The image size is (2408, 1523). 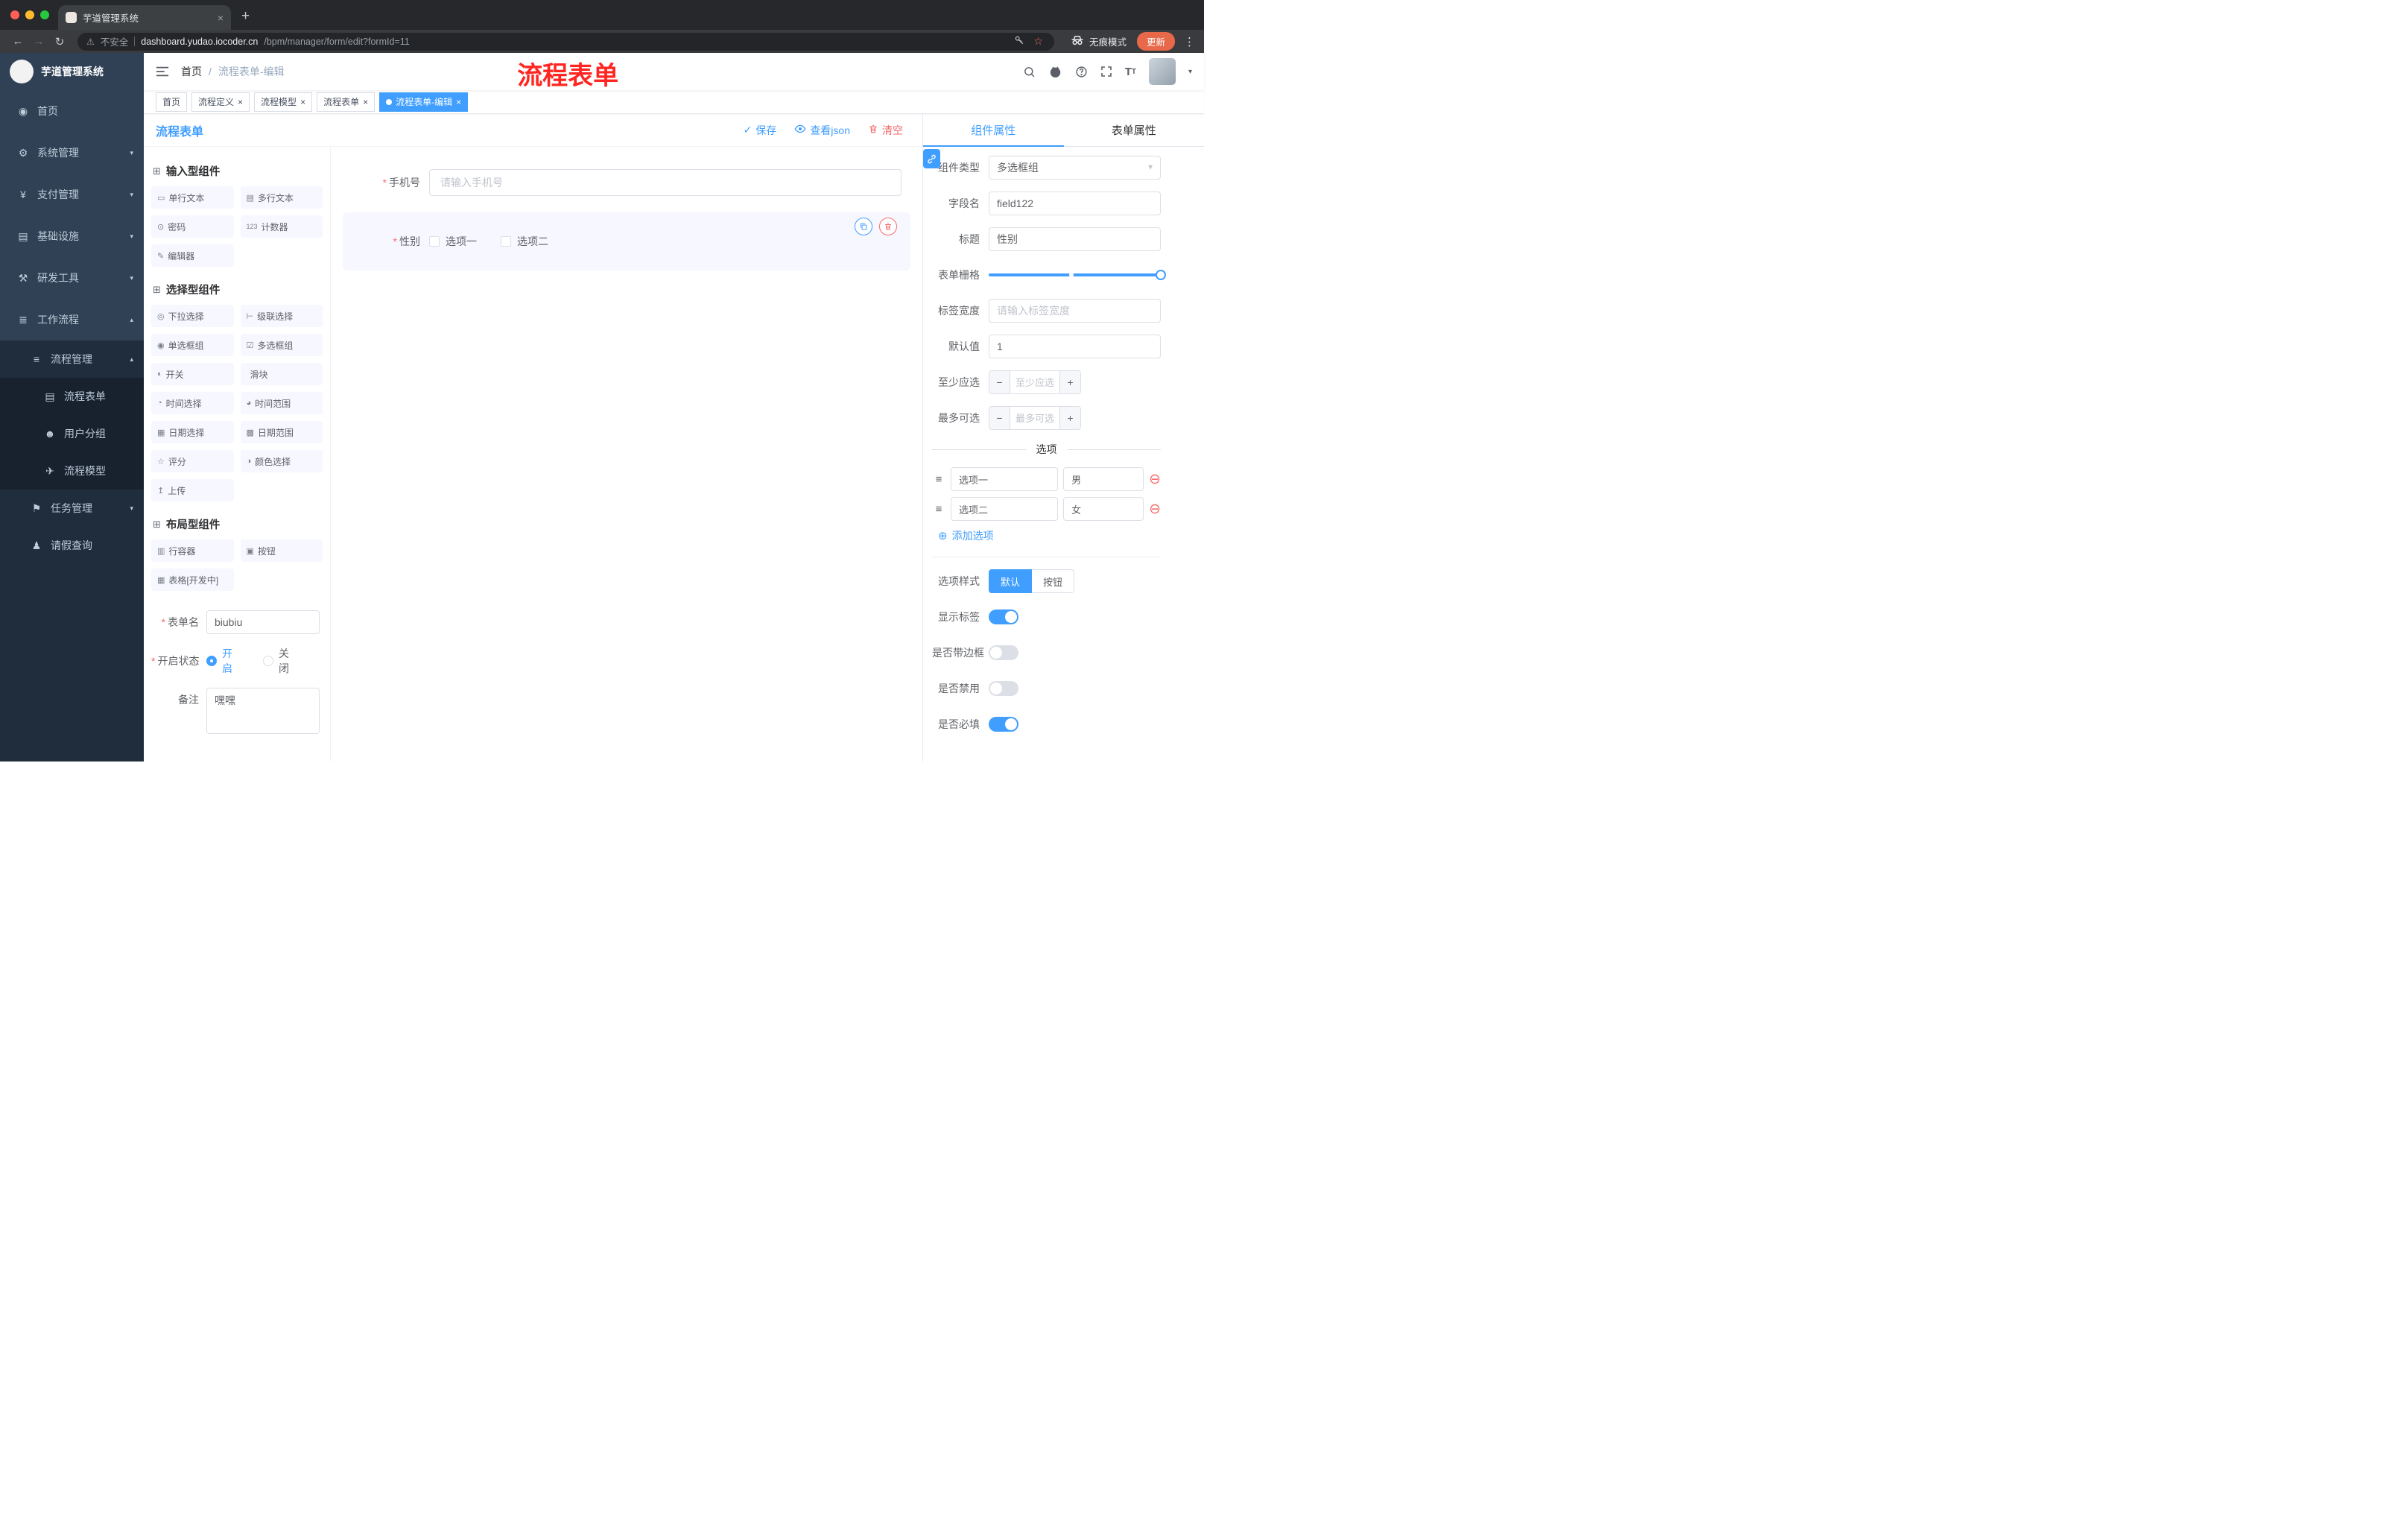 I want to click on palette-item-date-range: ▩ 日期范围, so click(x=281, y=432).